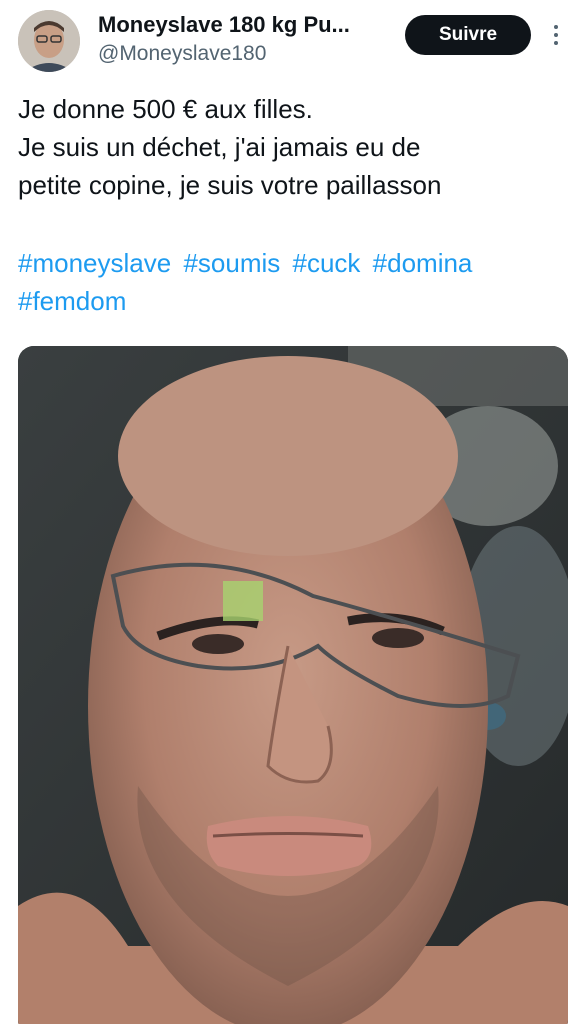  I want to click on tweet-text-line: Je suis un déchet, j'ai jamais eu de, so click(219, 147).